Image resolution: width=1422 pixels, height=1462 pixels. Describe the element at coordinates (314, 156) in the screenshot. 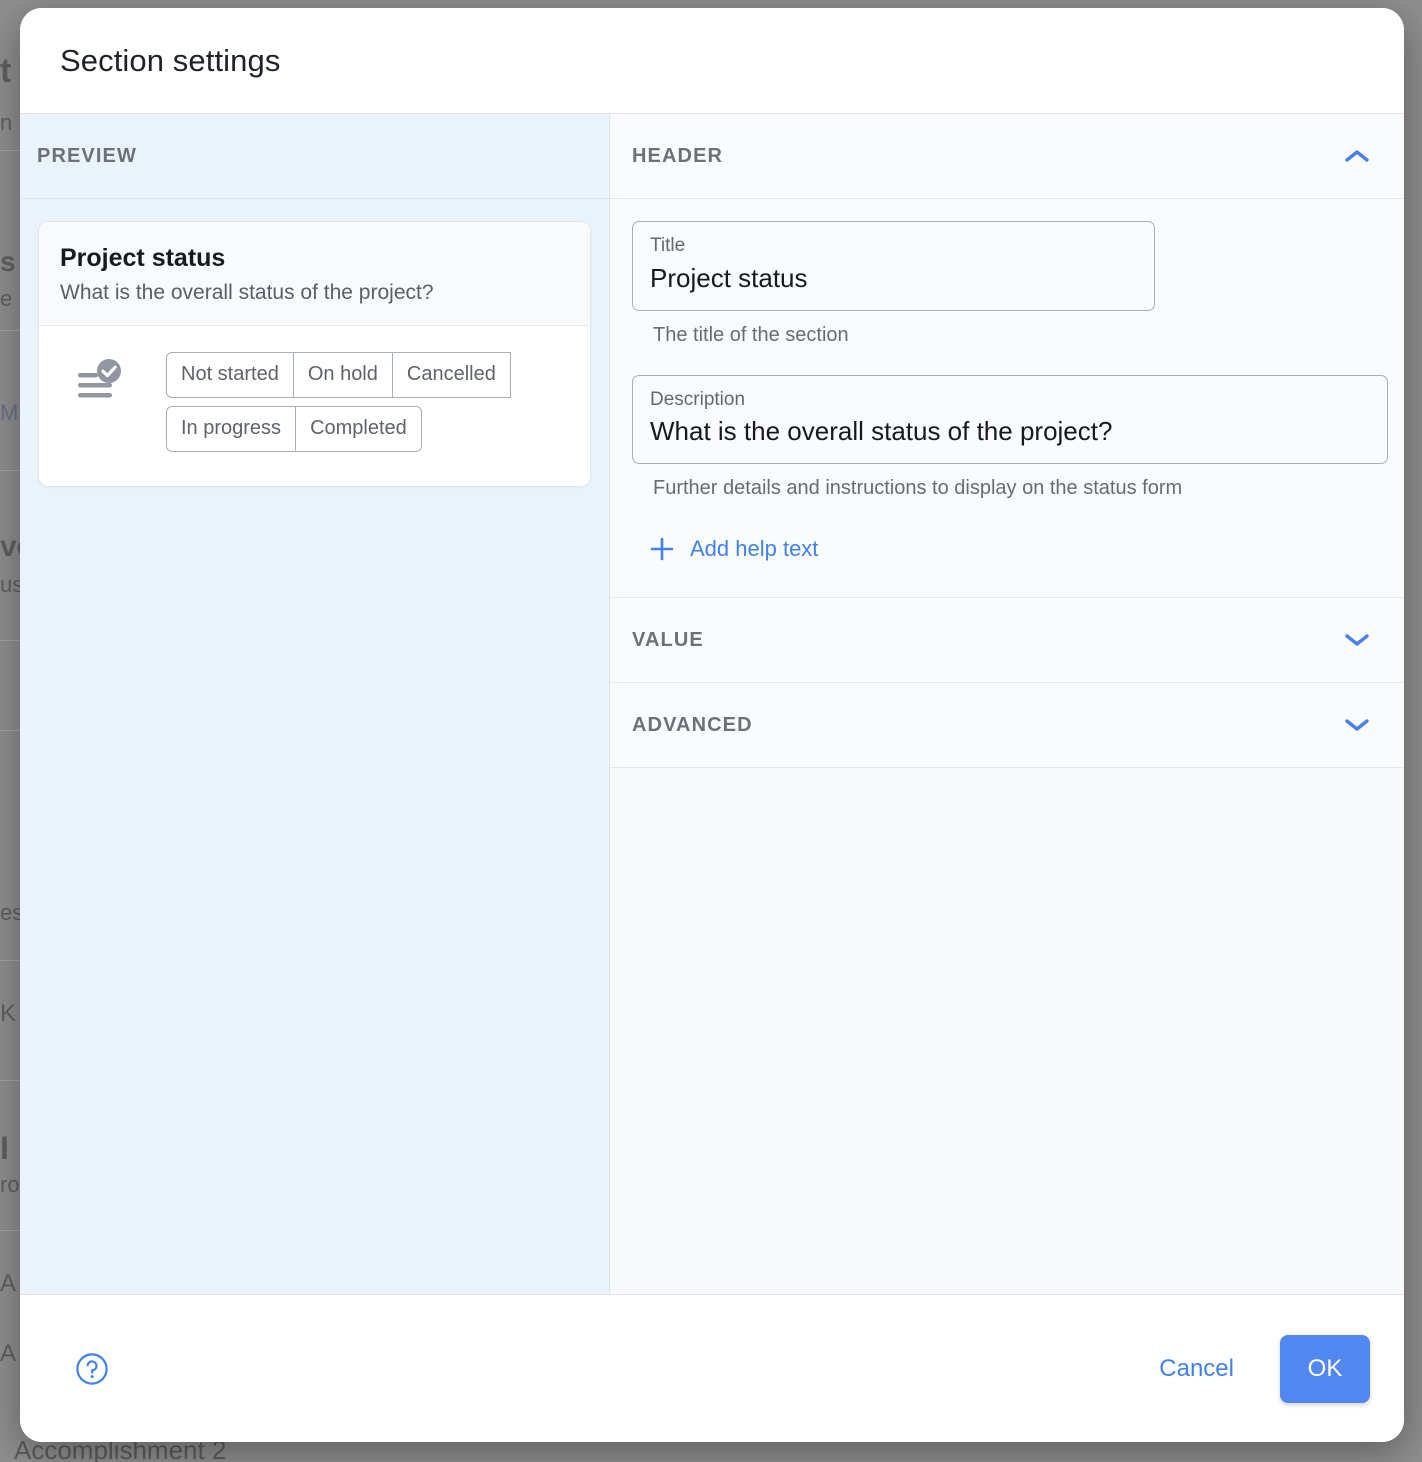

I see `preview-pane-header: PREVIEW` at that location.